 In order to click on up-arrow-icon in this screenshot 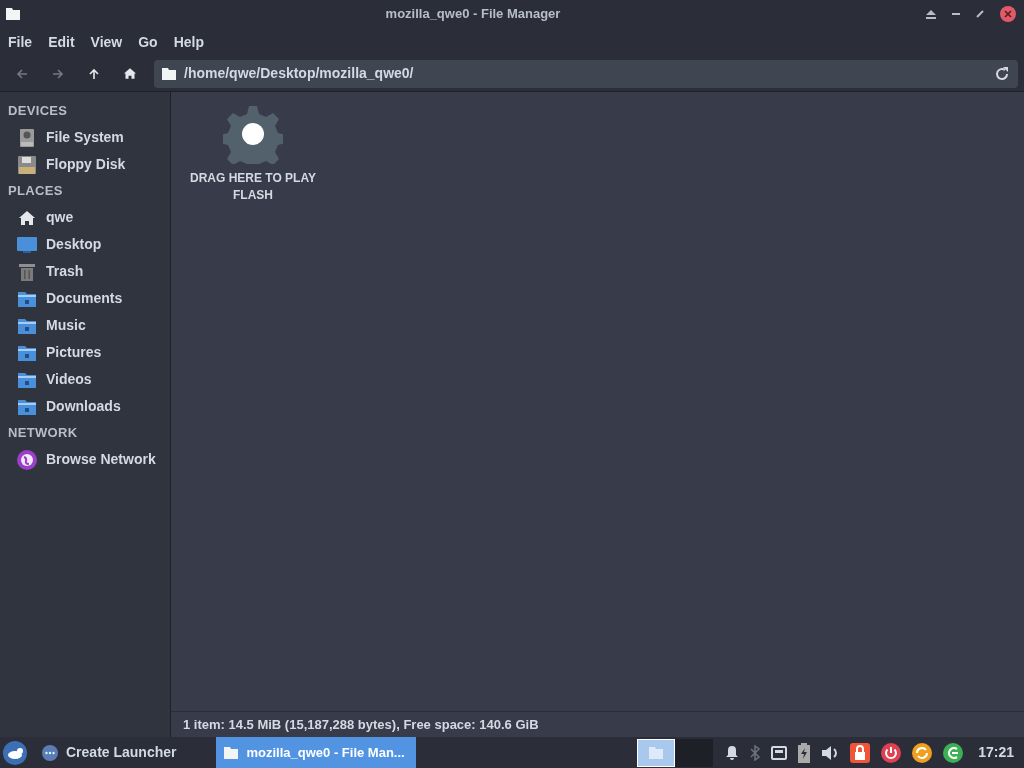, I will do `click(94, 73)`.